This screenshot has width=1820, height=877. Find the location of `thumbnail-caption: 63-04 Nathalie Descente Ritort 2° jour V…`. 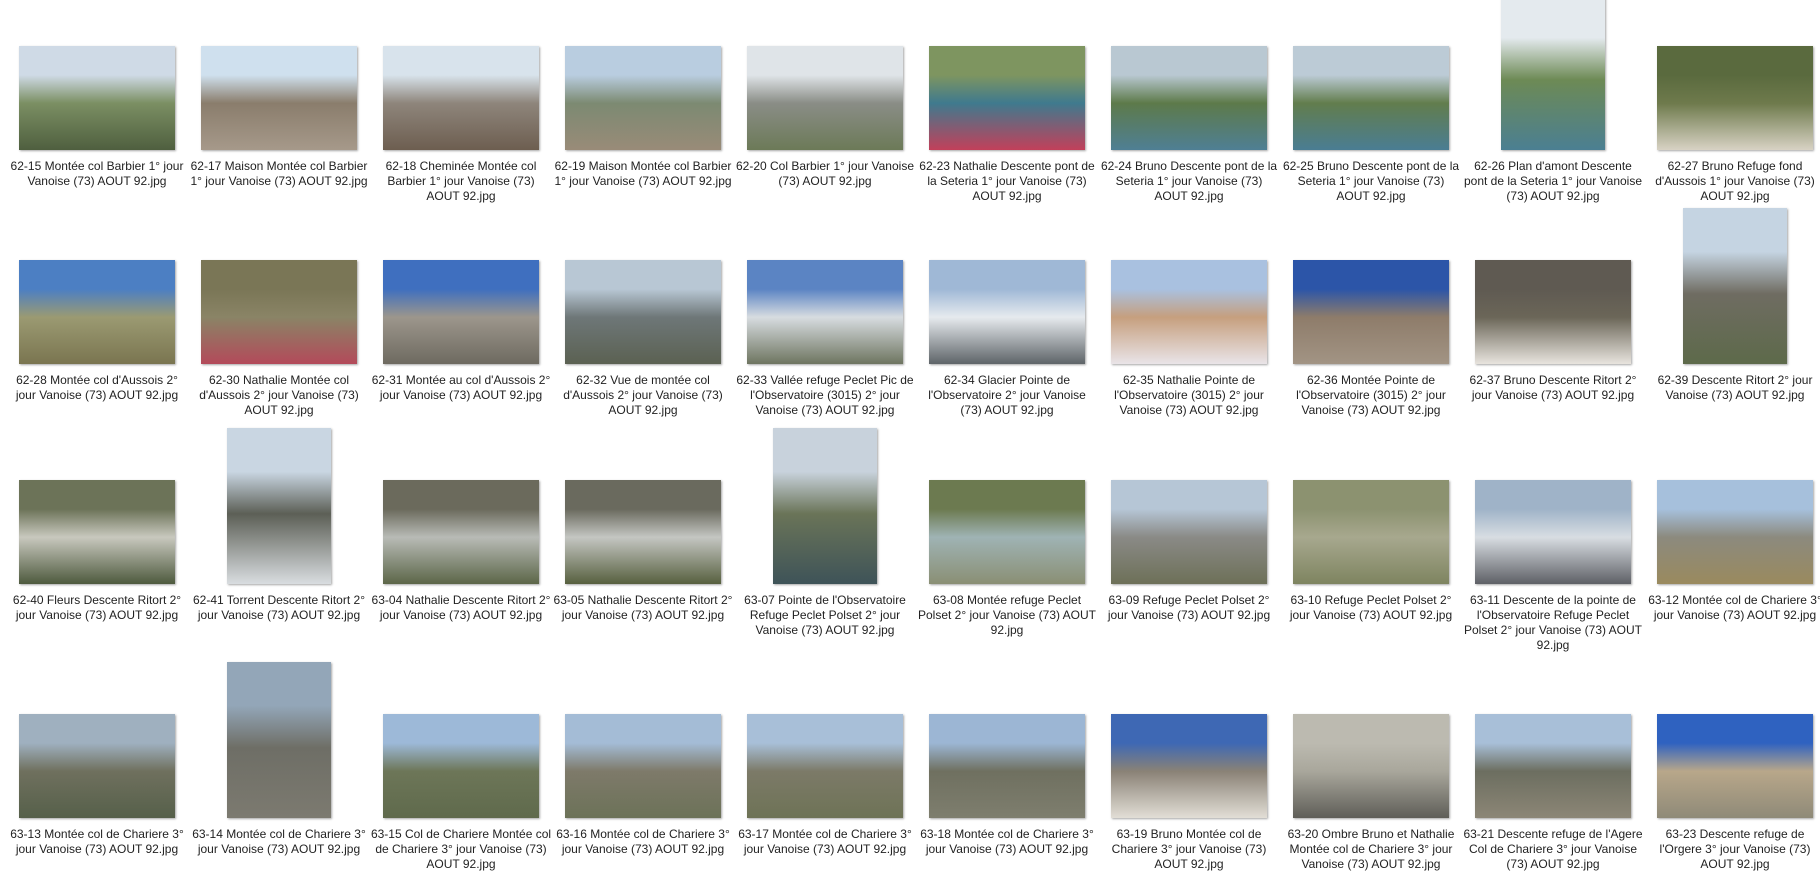

thumbnail-caption: 63-04 Nathalie Descente Ritort 2° jour V… is located at coordinates (461, 607).